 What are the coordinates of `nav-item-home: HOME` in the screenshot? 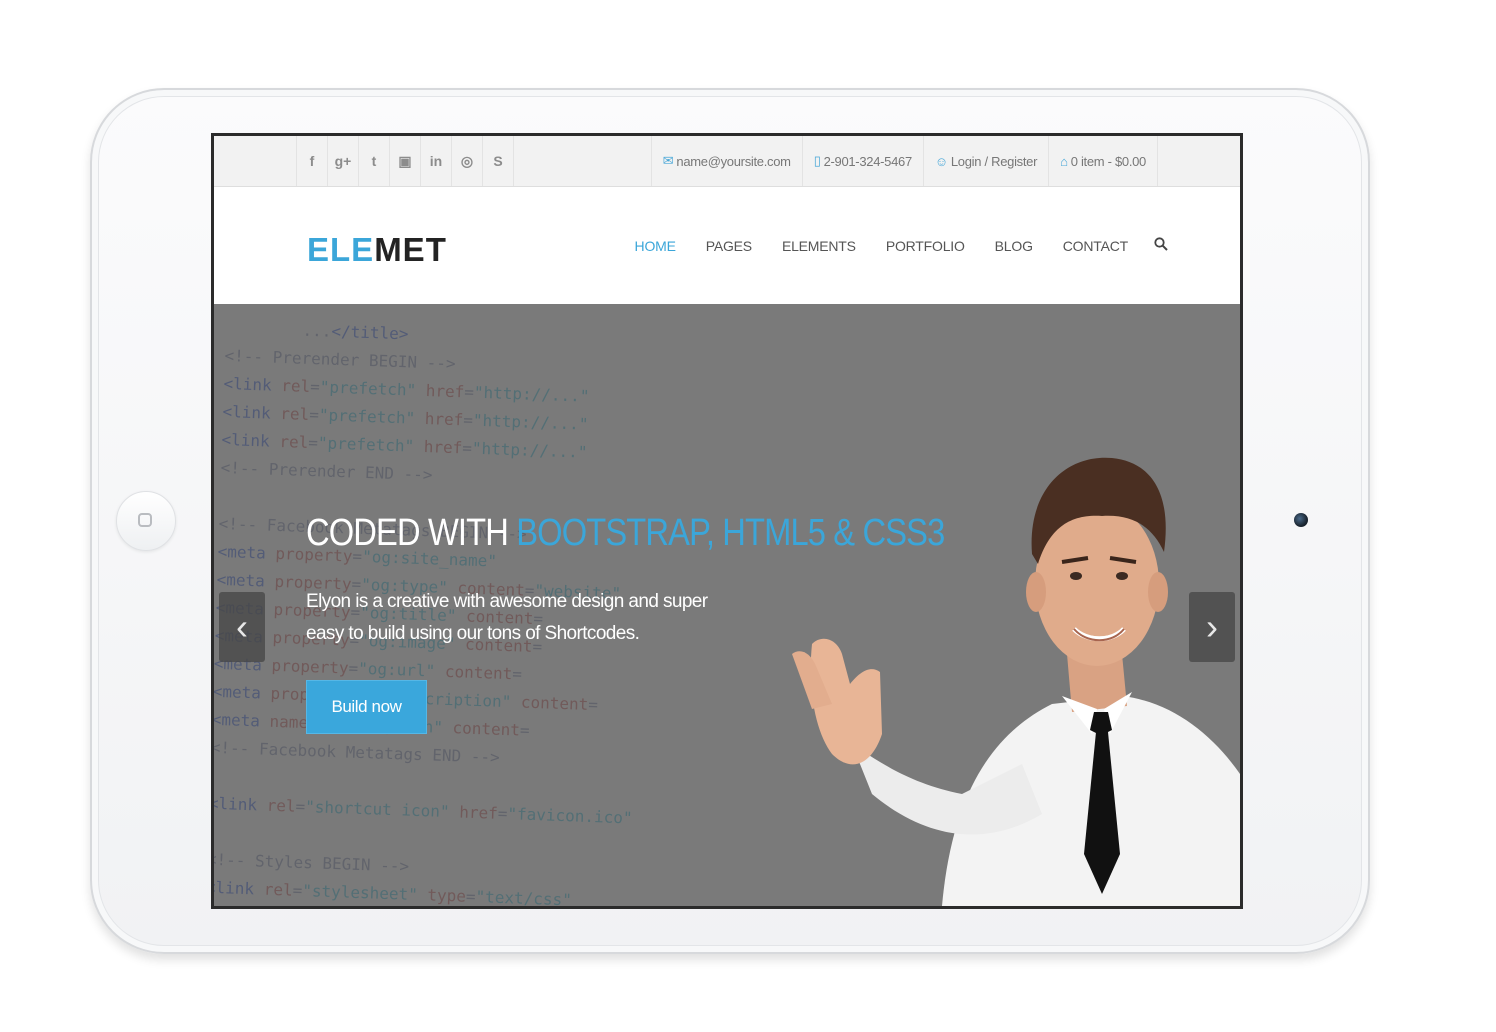 It's located at (655, 246).